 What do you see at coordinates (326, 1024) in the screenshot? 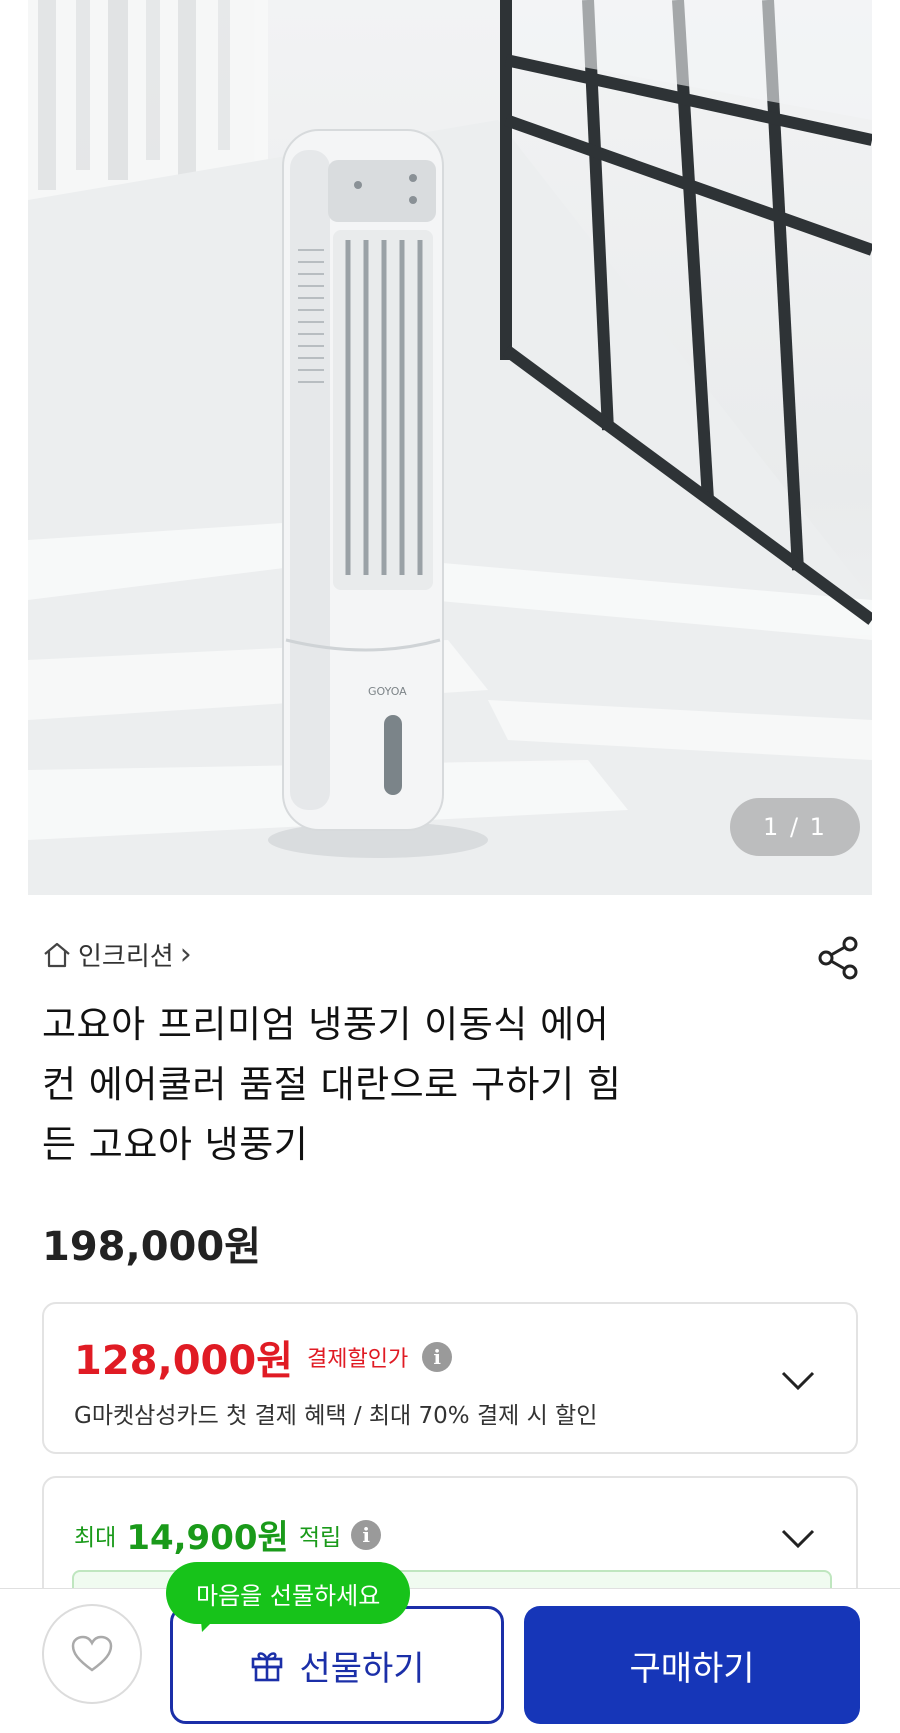
I see `product-title-line: 고요아 프리미엄 냉풍기 이동식 에어` at bounding box center [326, 1024].